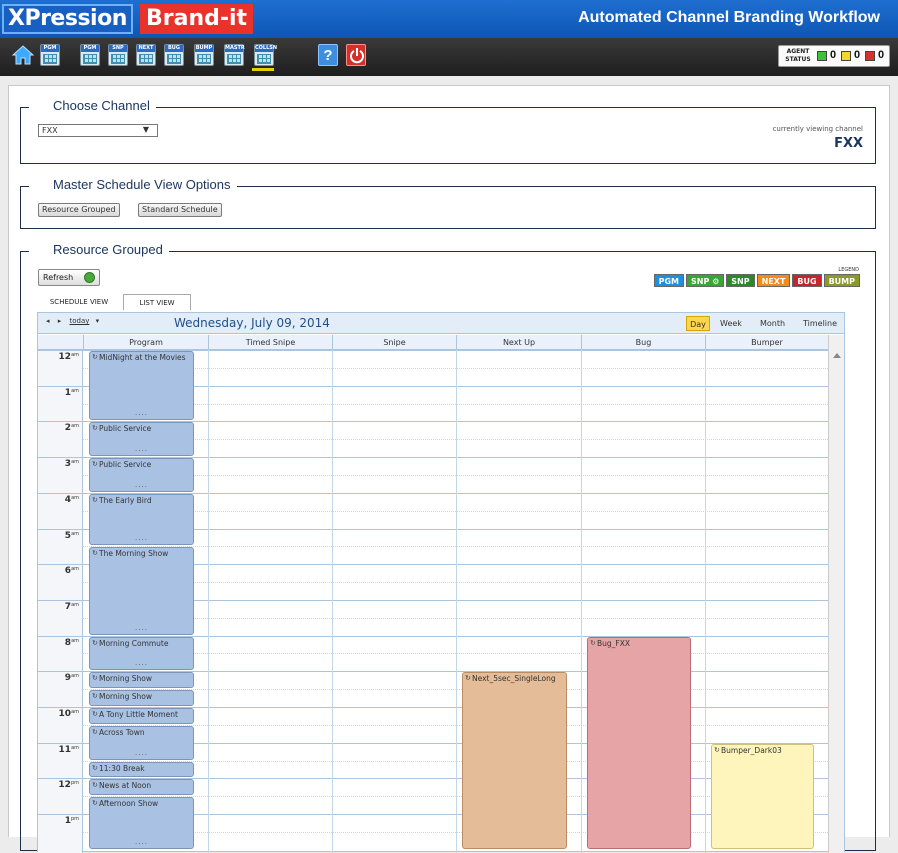  What do you see at coordinates (265, 55) in the screenshot?
I see `toolbar-collsn-button: COLLSN` at bounding box center [265, 55].